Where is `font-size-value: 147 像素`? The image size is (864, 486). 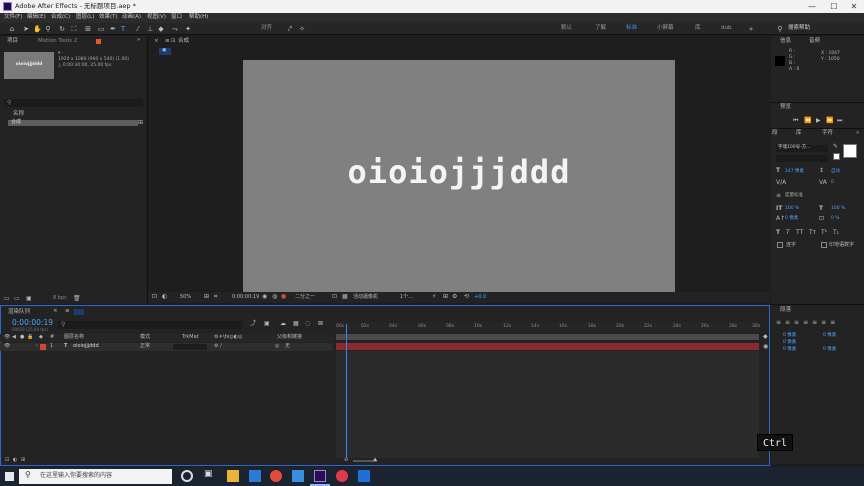
font-size-value: 147 像素 is located at coordinates (794, 172).